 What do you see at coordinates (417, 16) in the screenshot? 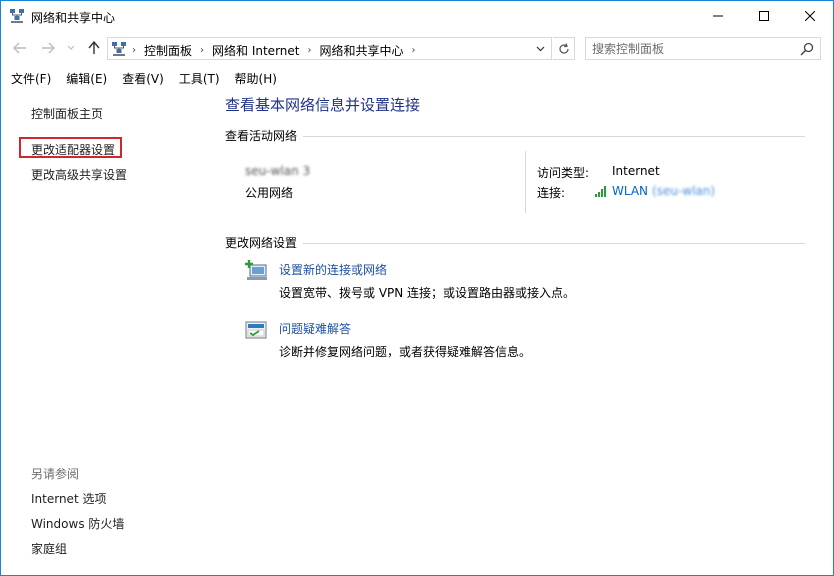
I see `title-bar: 网络和共享中心` at bounding box center [417, 16].